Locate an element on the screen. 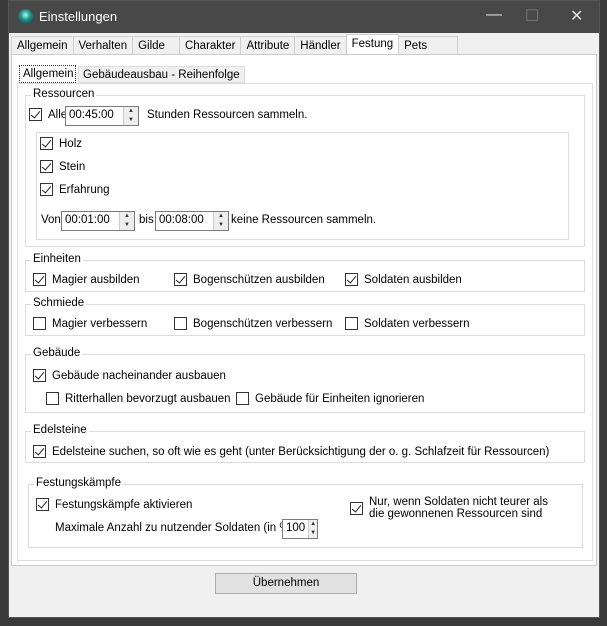 This screenshot has width=607, height=626. group-label: Schmiede is located at coordinates (59, 303).